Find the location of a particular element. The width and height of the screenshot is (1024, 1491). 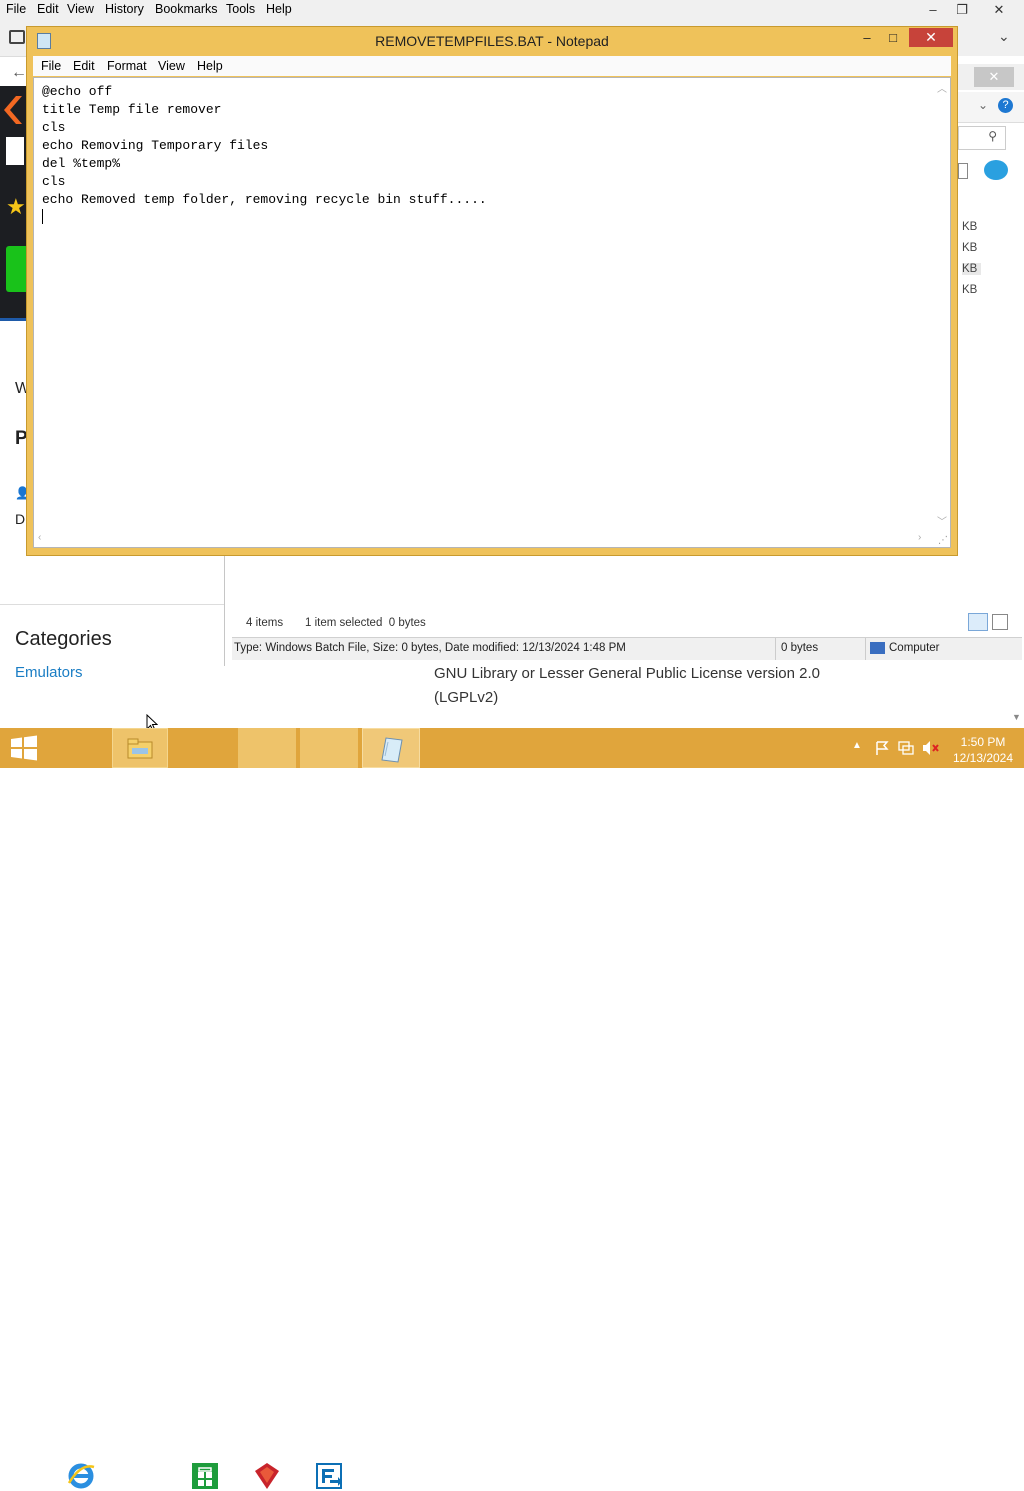

volume-muted-icon is located at coordinates (931, 748).